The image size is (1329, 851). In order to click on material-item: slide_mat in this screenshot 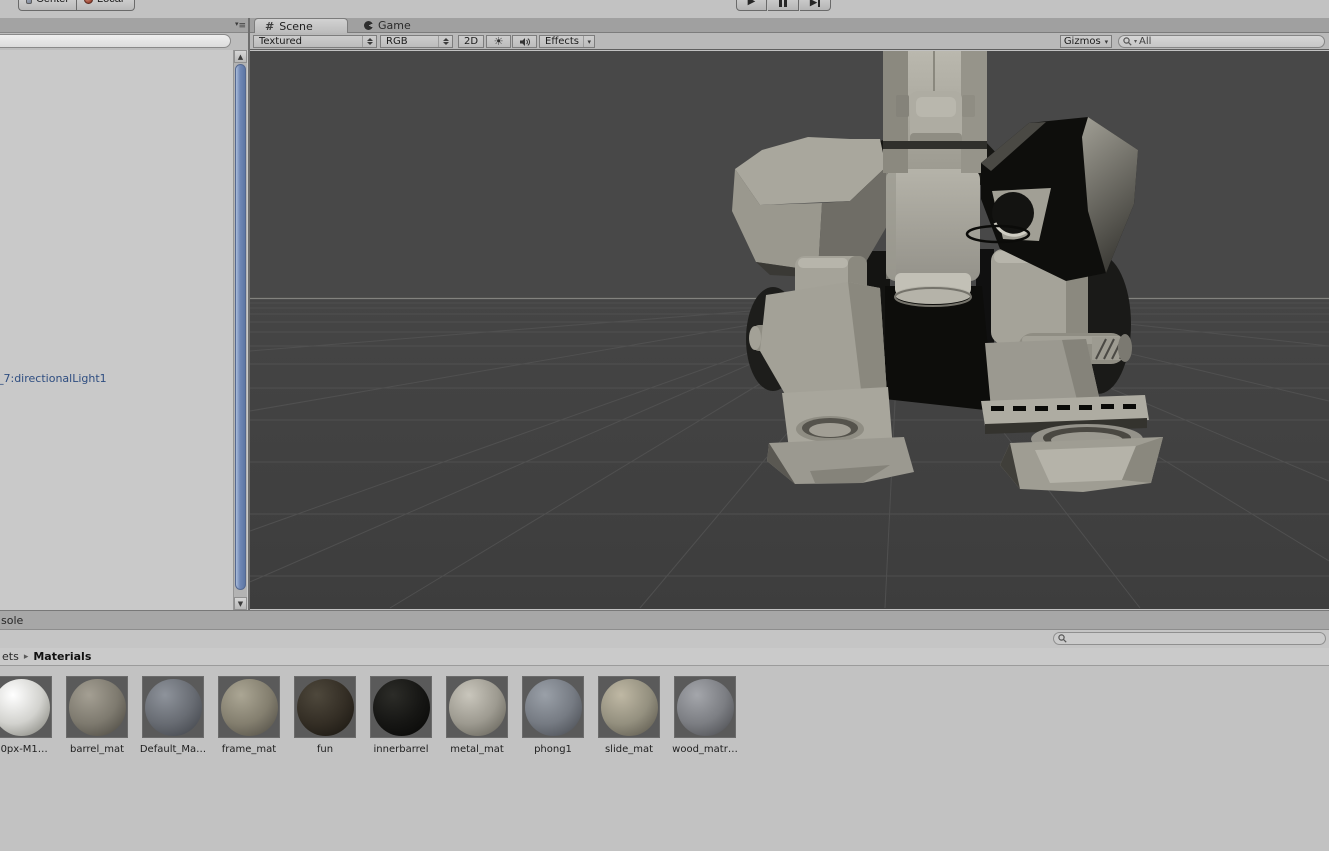, I will do `click(629, 715)`.